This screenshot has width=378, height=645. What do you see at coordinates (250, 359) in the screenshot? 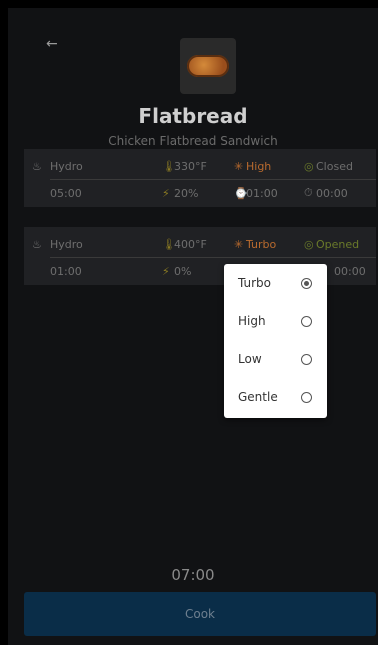
I see `option-label: Low` at bounding box center [250, 359].